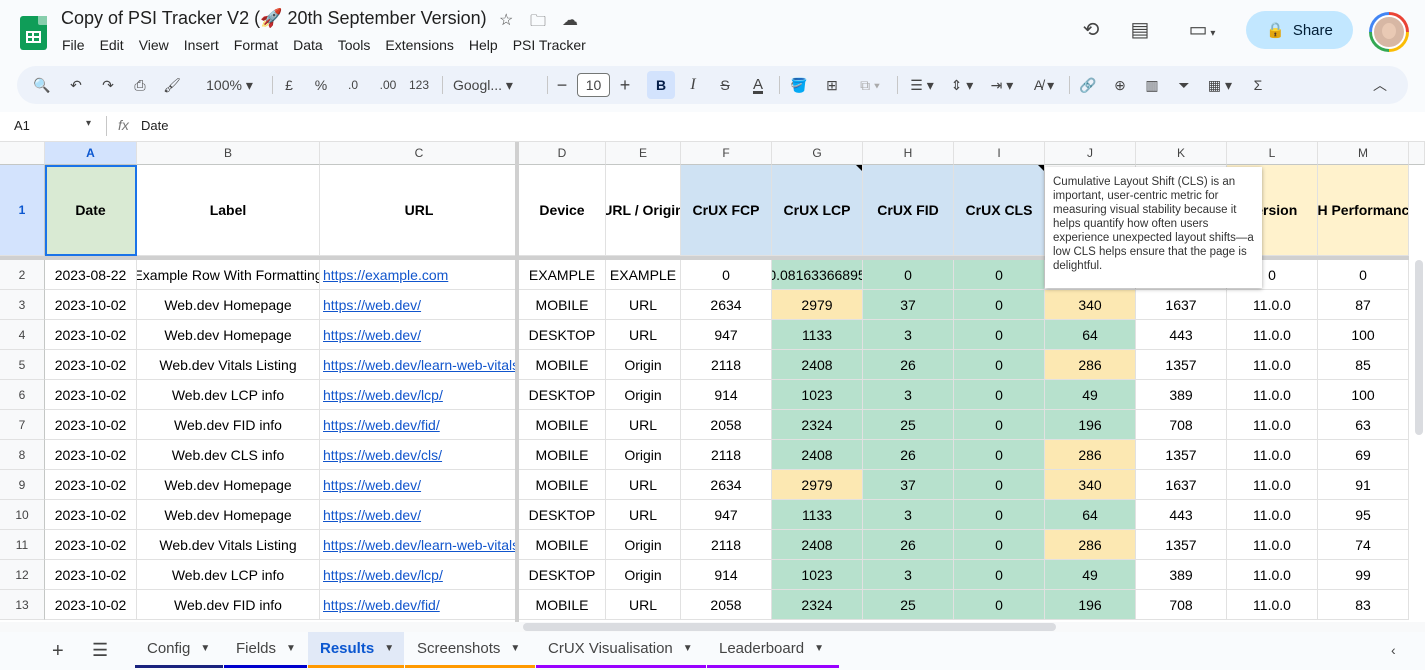 The height and width of the screenshot is (670, 1425). Describe the element at coordinates (22, 153) in the screenshot. I see `select-all-corner` at that location.